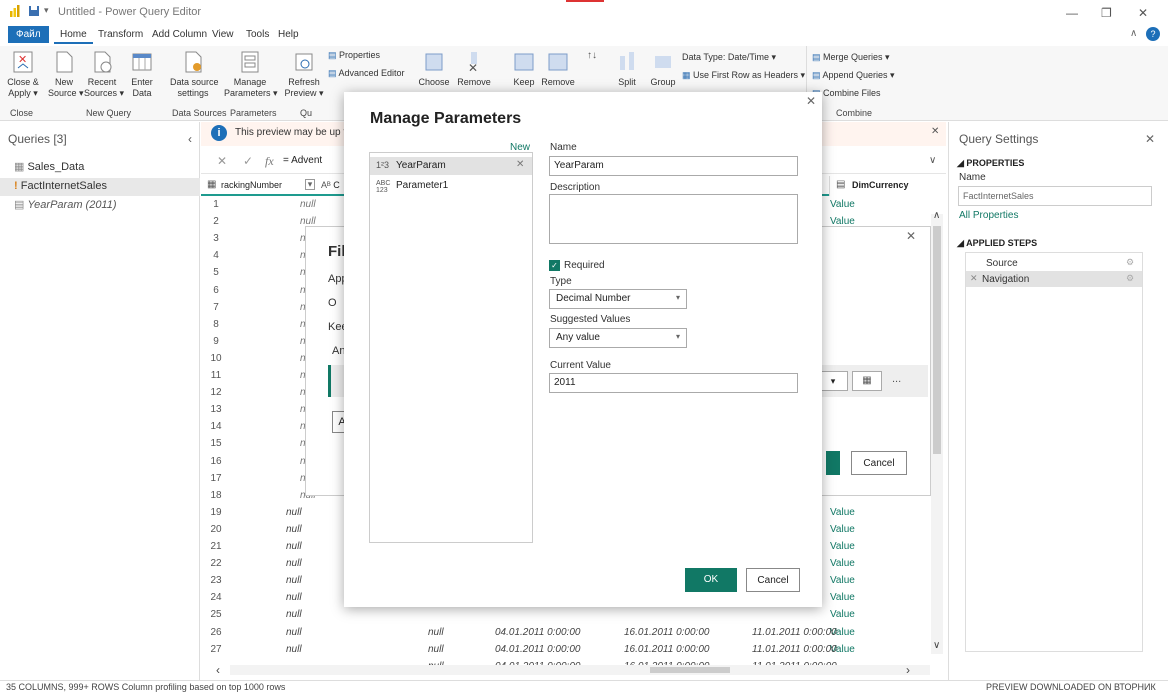  I want to click on column-header-tracking: rackingNumber, so click(251, 185).